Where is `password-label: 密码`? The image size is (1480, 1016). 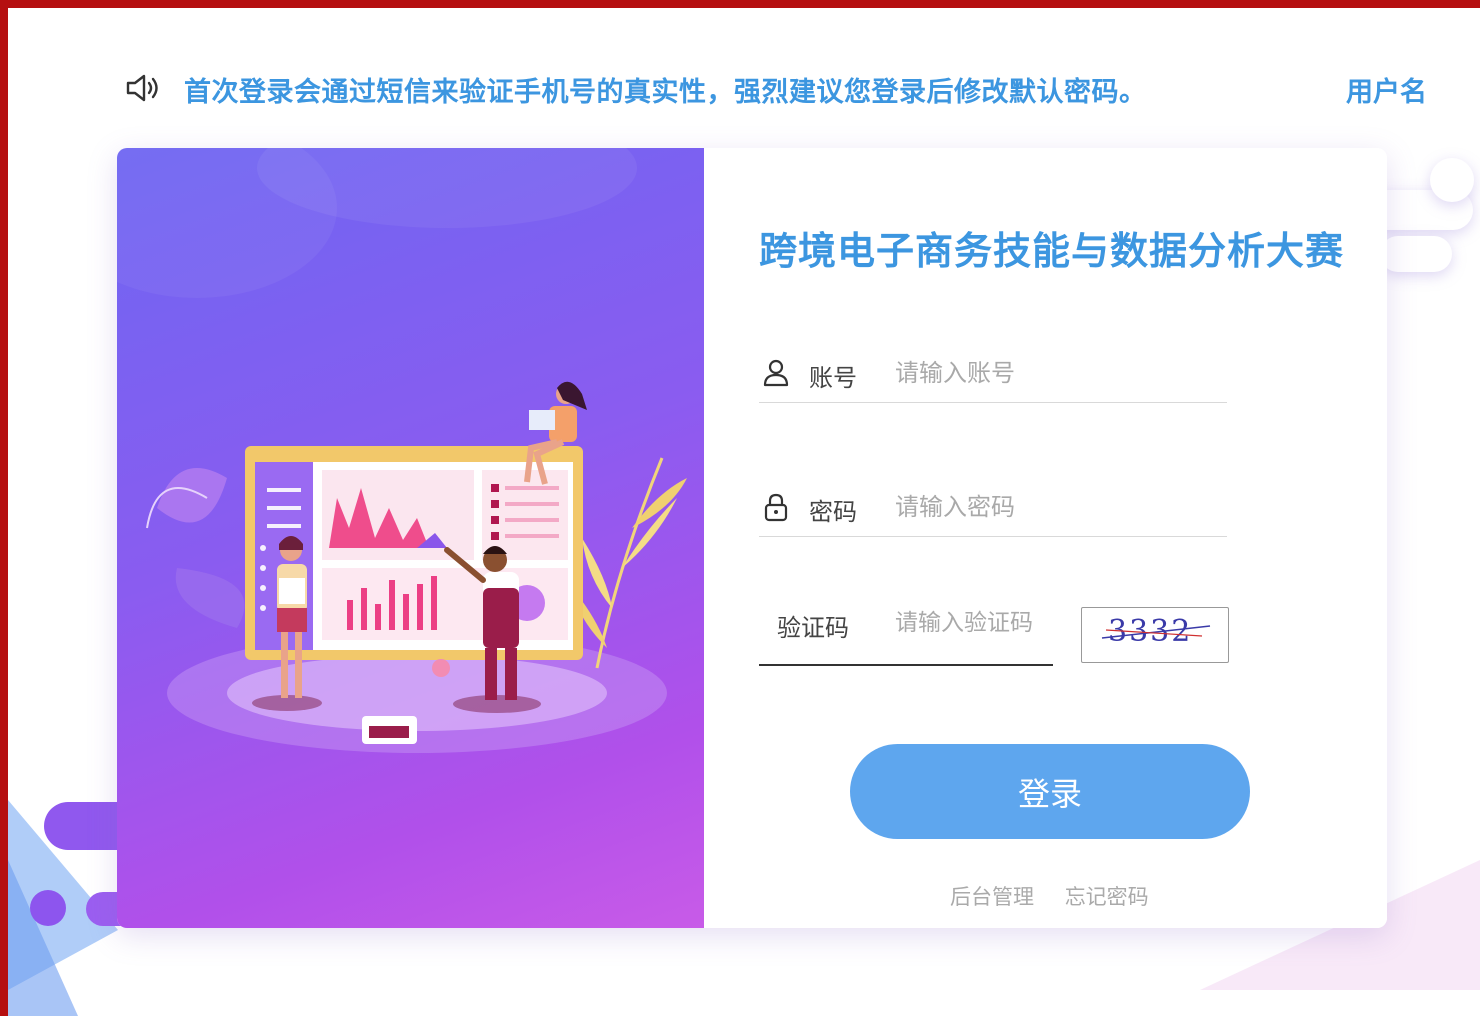
password-label: 密码 is located at coordinates (833, 512).